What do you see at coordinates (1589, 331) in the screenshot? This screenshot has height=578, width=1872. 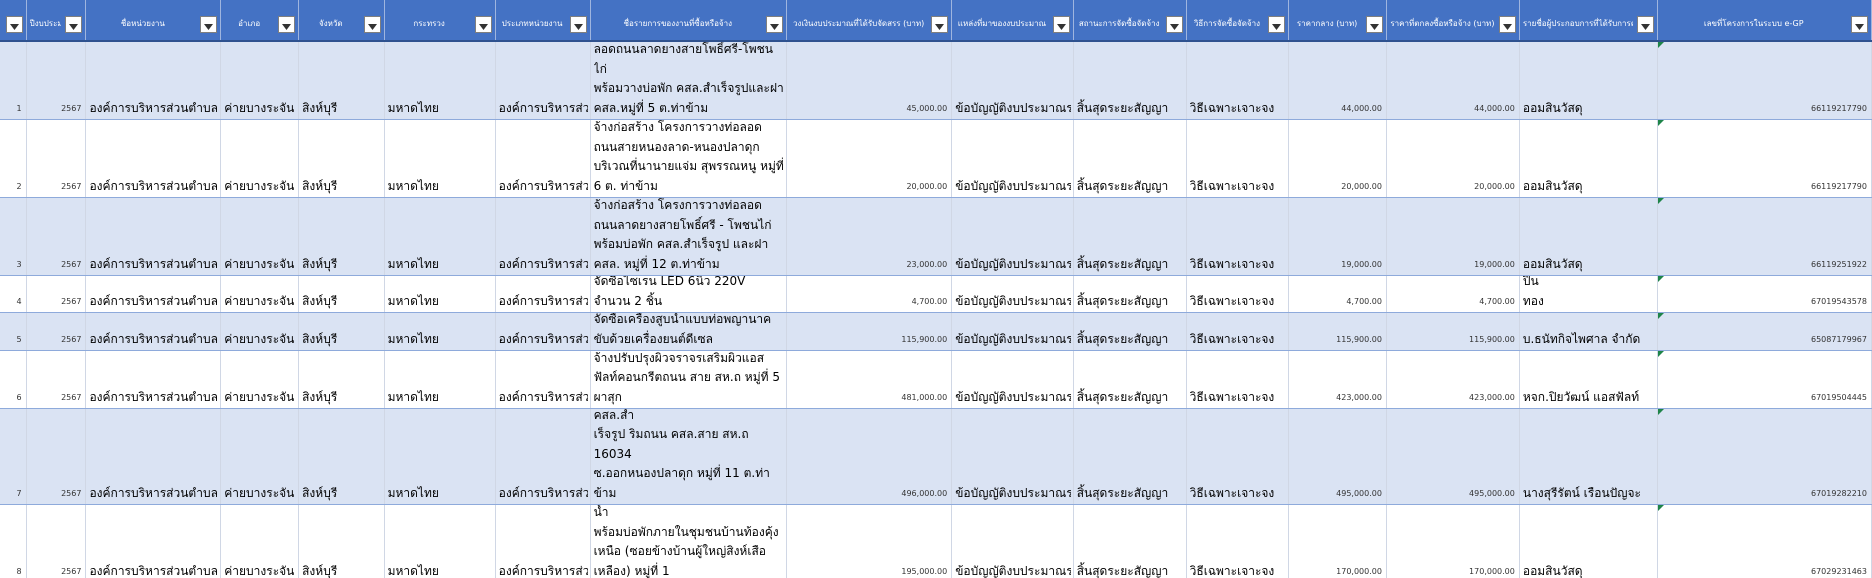 I see `cell-vendor: บ.ธนัทกิจไพศาล จำกัด` at bounding box center [1589, 331].